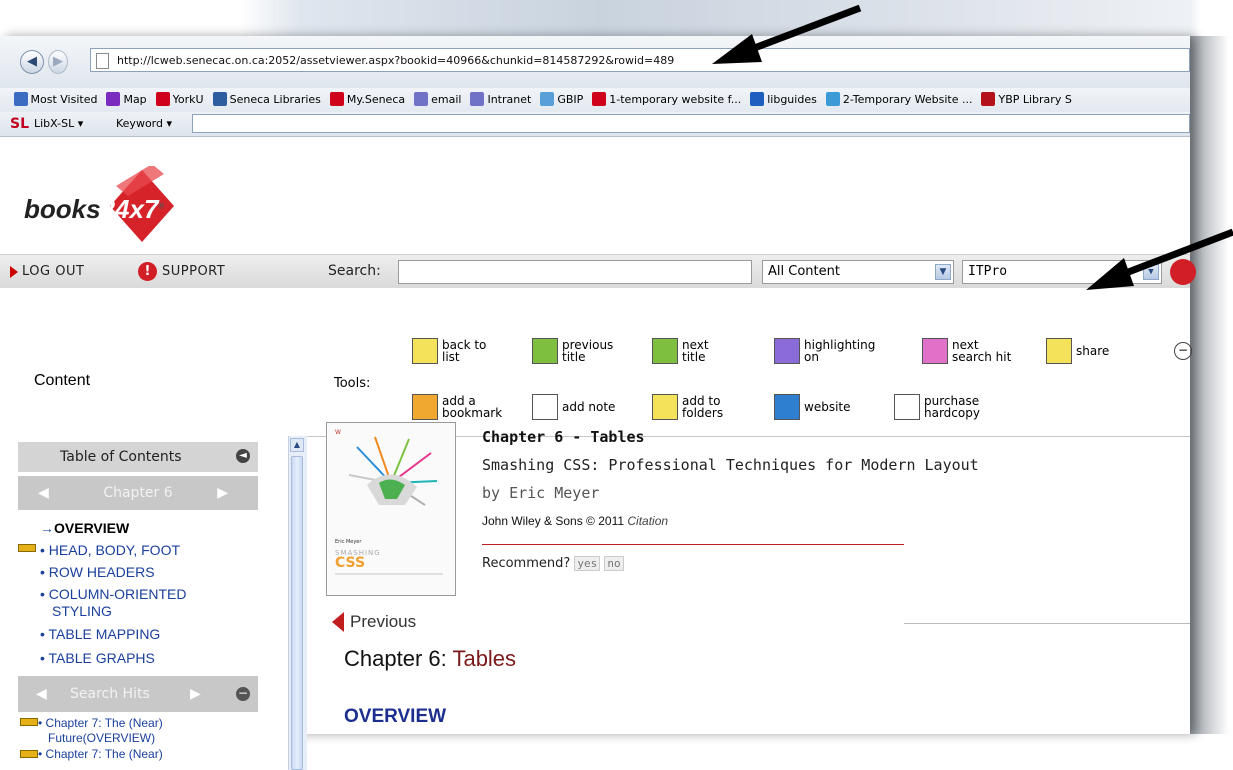 This screenshot has height=770, width=1233. I want to click on search-hit-item: • Chapter 7: The (Near), so click(100, 754).